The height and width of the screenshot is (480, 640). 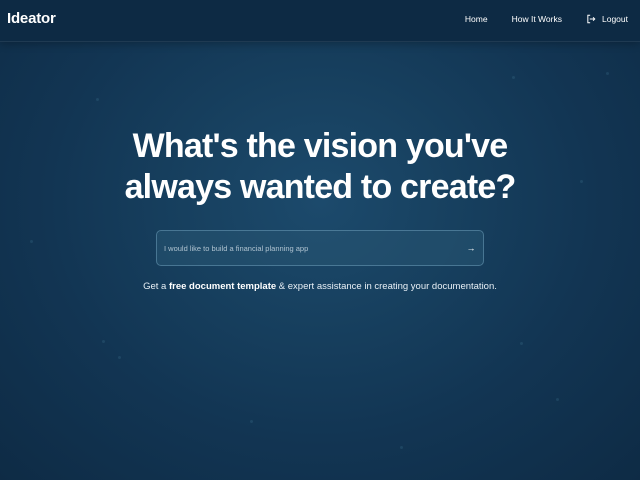 What do you see at coordinates (222, 286) in the screenshot?
I see `subtext-emphasis: free document template` at bounding box center [222, 286].